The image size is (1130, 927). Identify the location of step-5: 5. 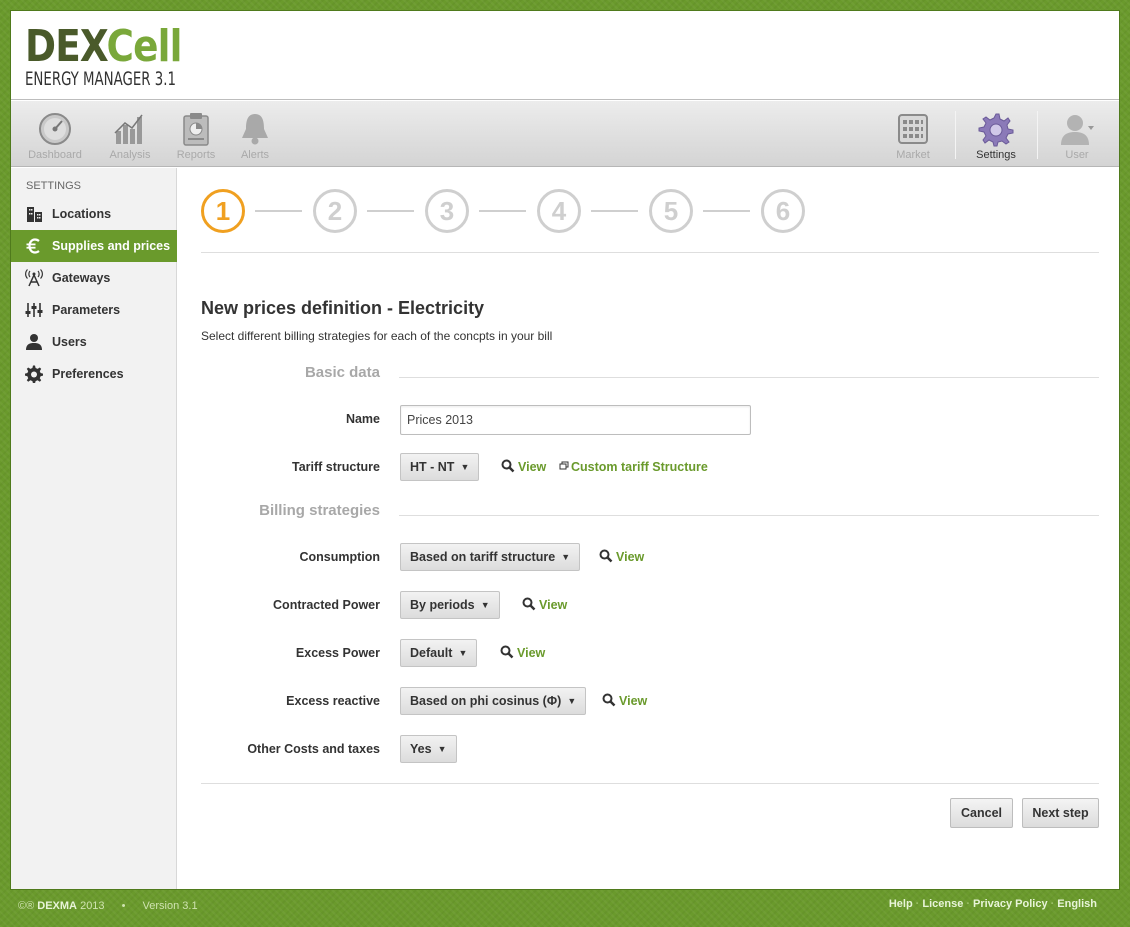
(671, 211).